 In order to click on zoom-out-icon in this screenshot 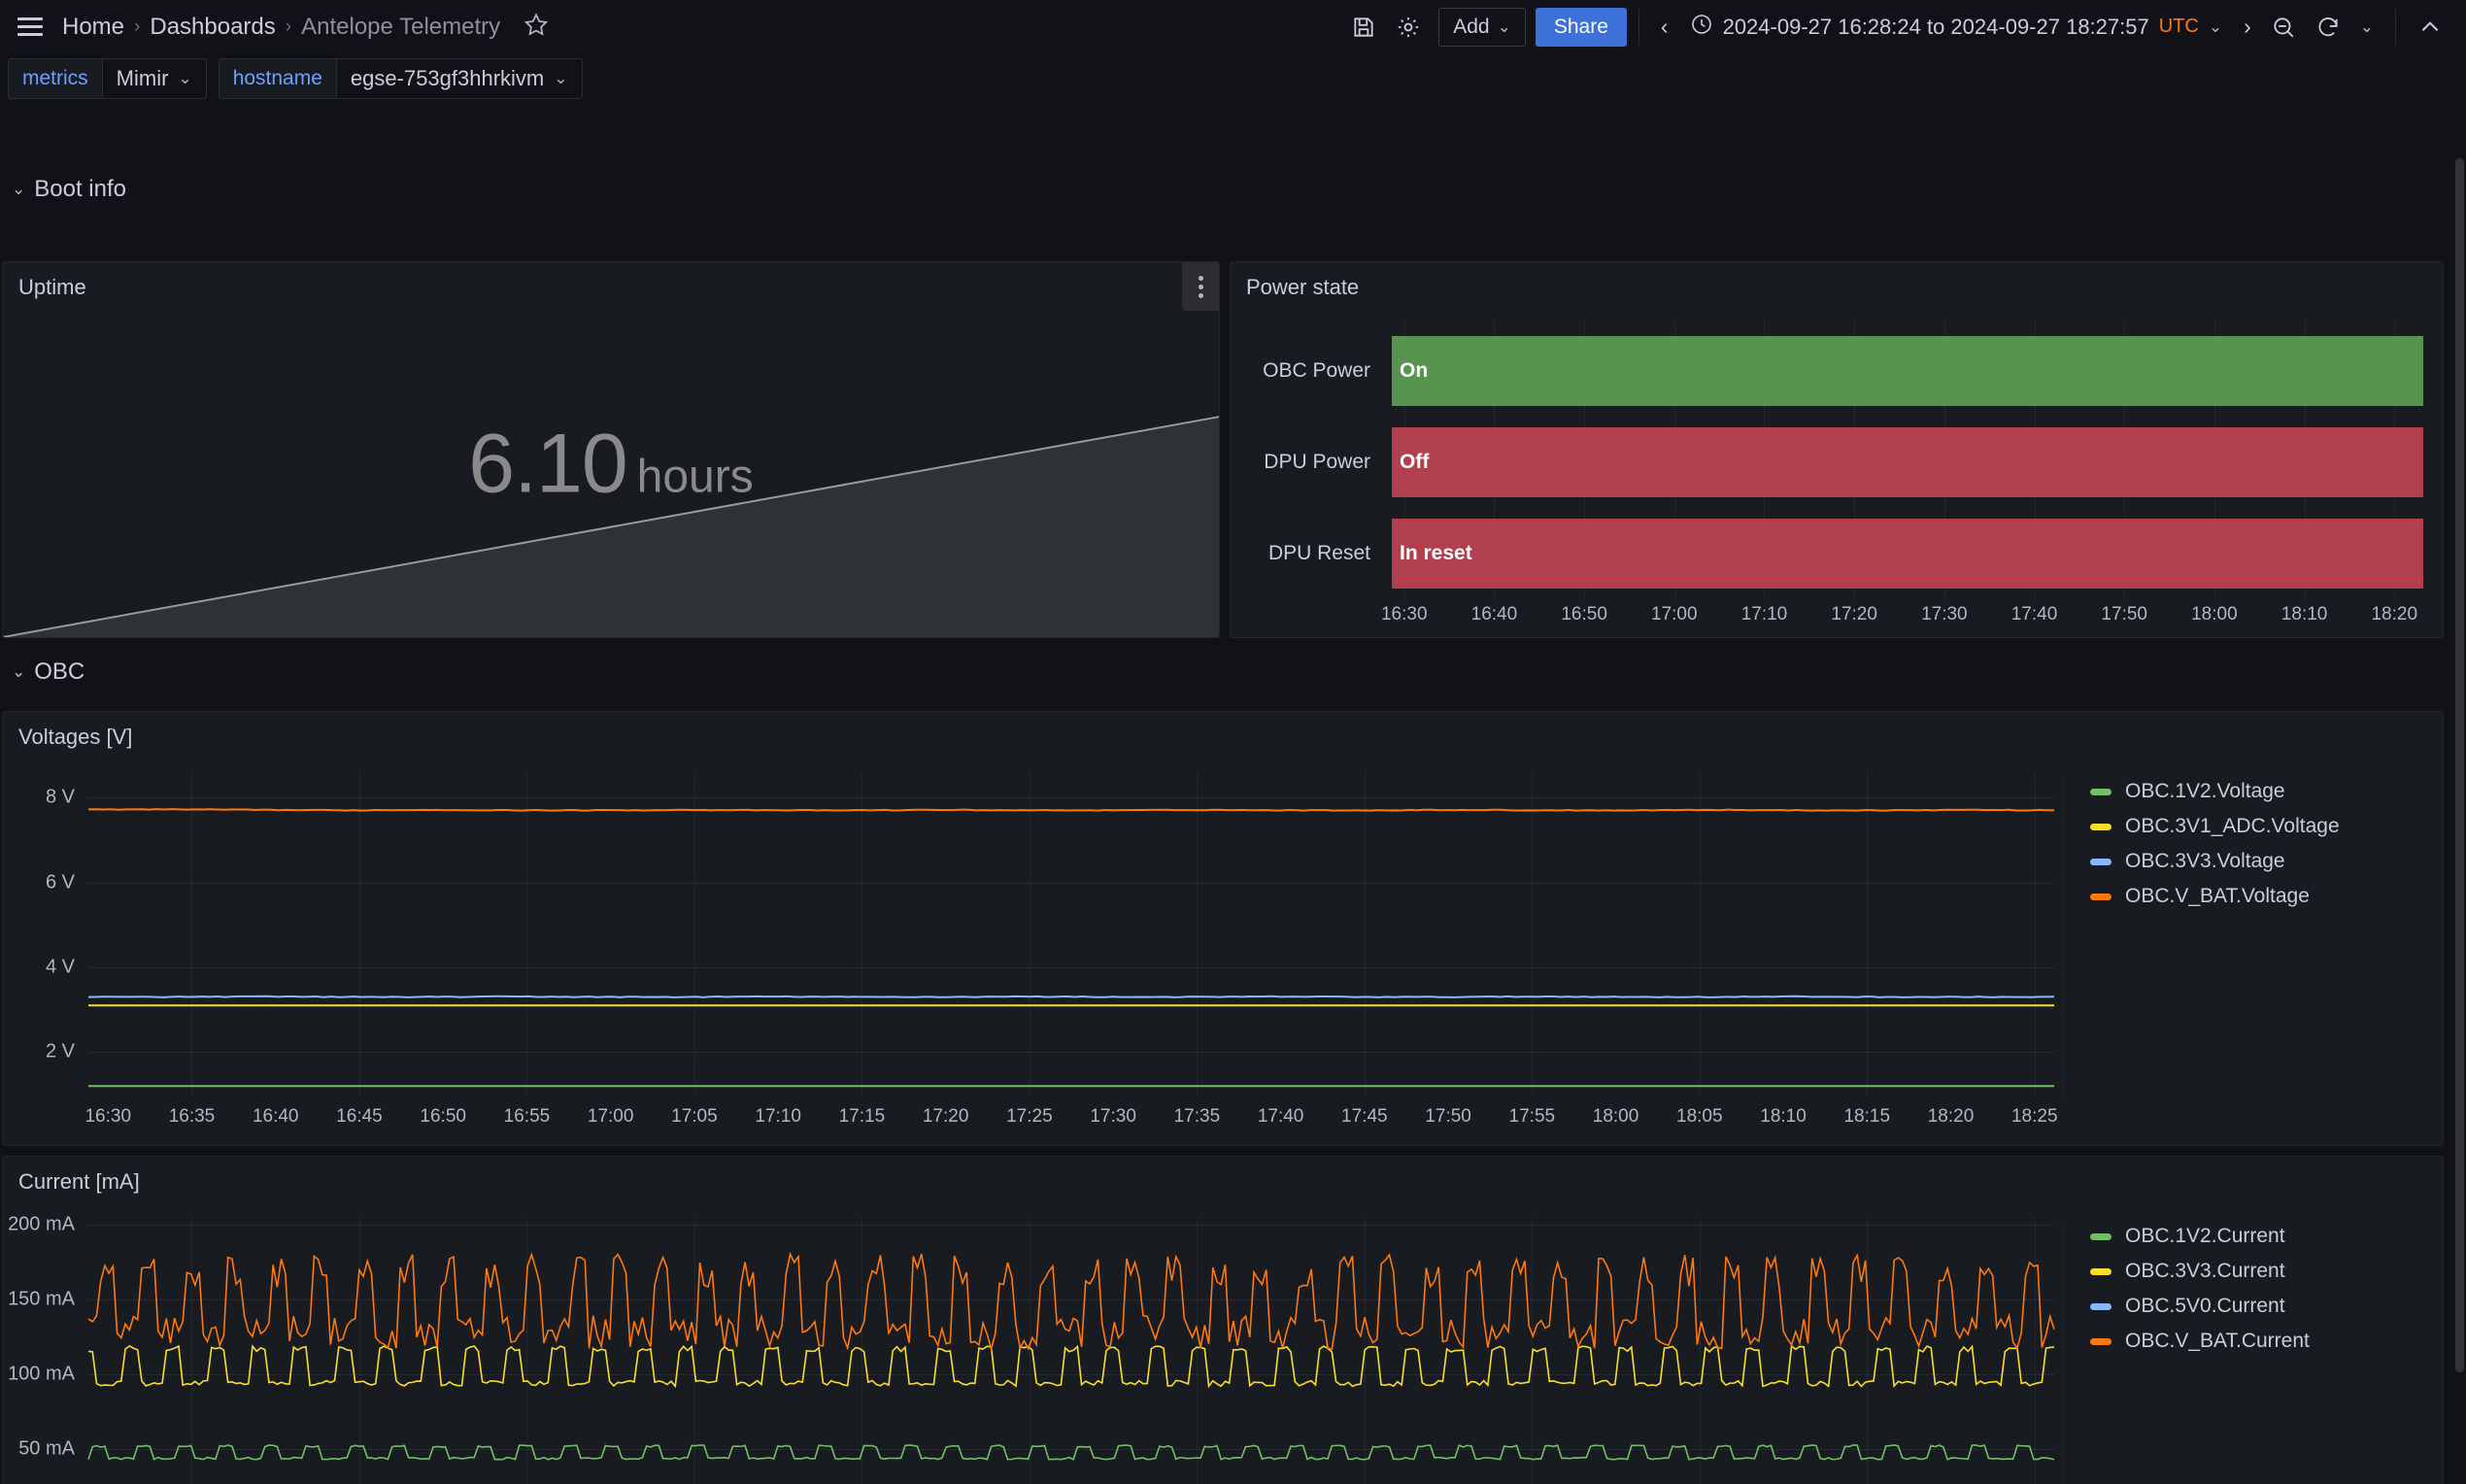, I will do `click(2283, 27)`.